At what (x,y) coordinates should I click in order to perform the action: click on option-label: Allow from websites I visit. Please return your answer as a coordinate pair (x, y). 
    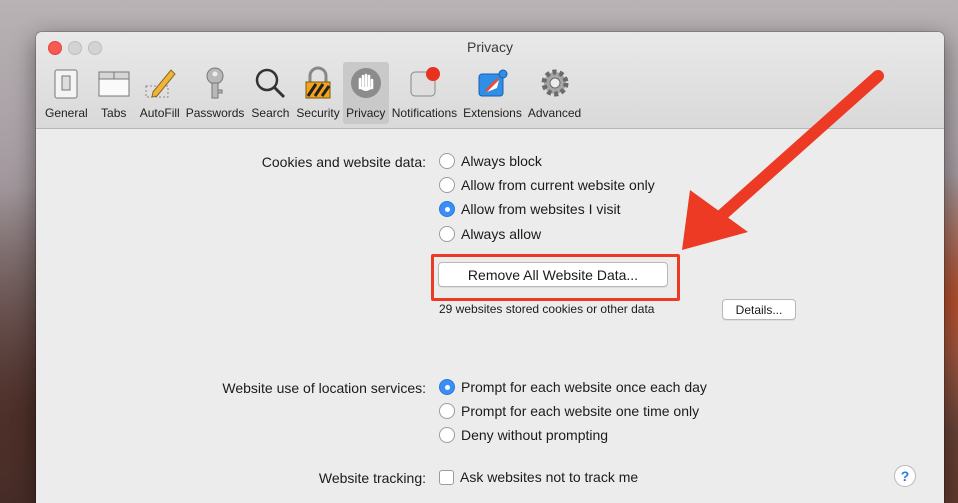
    Looking at the image, I should click on (541, 209).